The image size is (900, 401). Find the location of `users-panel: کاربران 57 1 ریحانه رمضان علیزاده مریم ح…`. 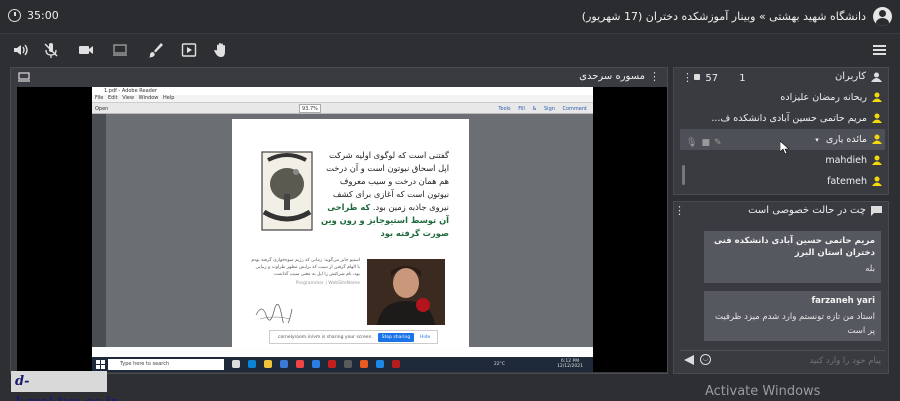

users-panel: کاربران 57 1 ریحانه رمضان علیزاده مریم ح… is located at coordinates (781, 131).